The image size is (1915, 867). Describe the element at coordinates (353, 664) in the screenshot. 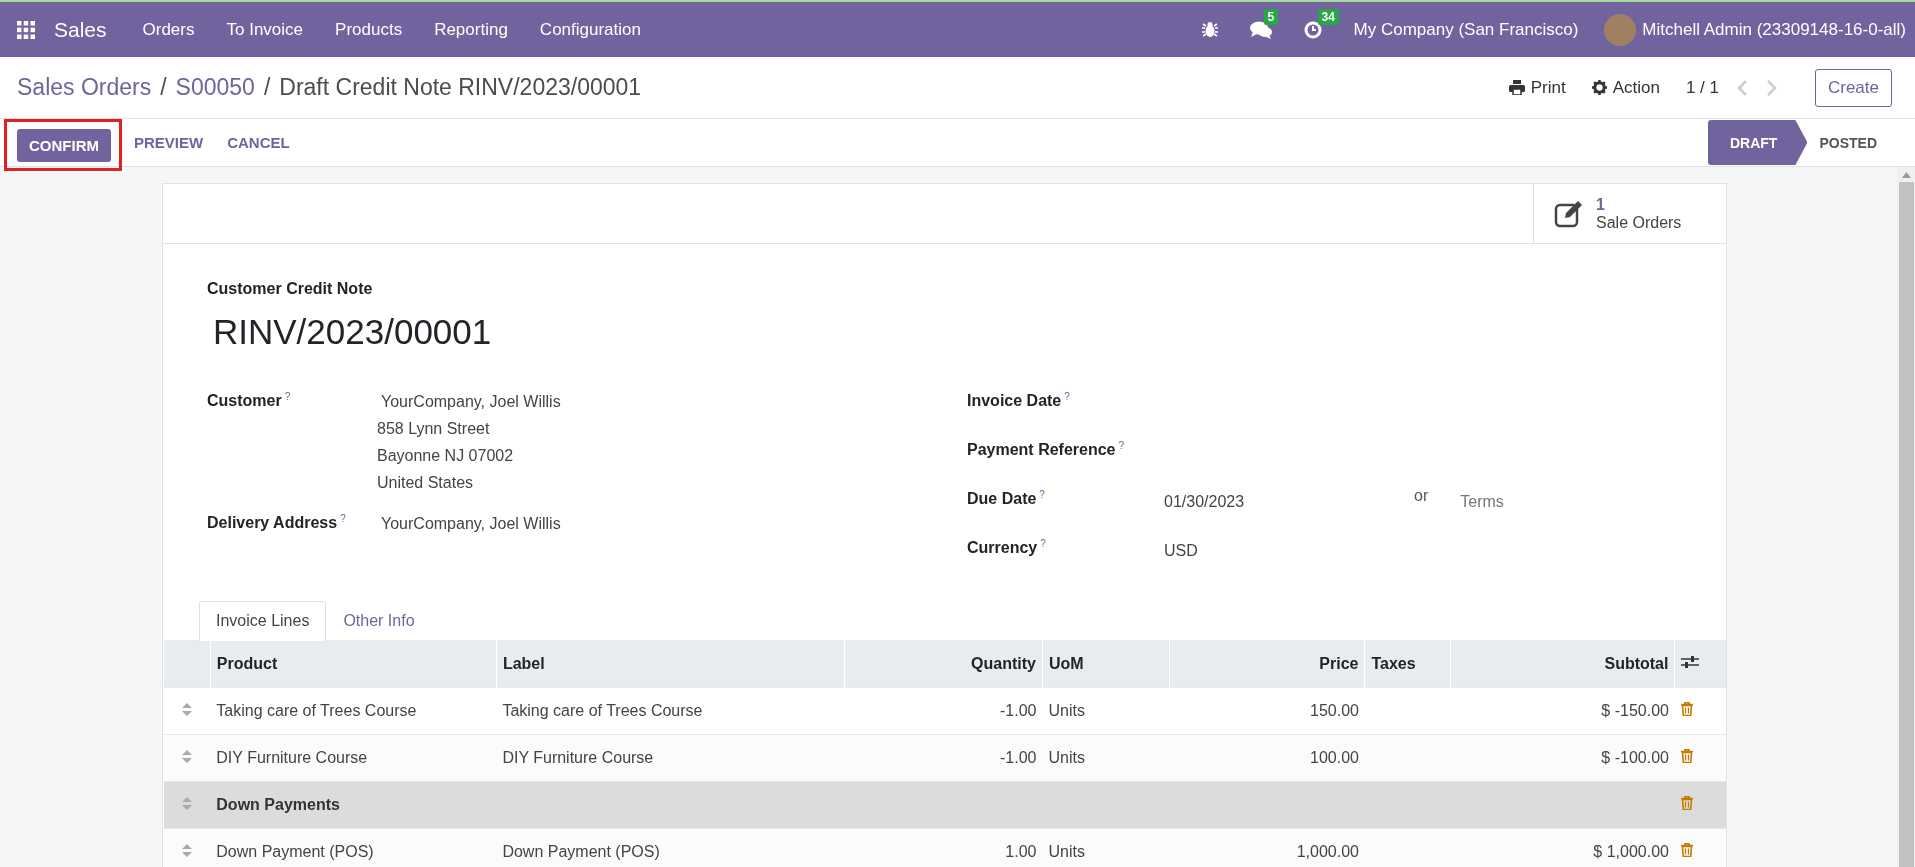

I see `column-header: Product` at that location.